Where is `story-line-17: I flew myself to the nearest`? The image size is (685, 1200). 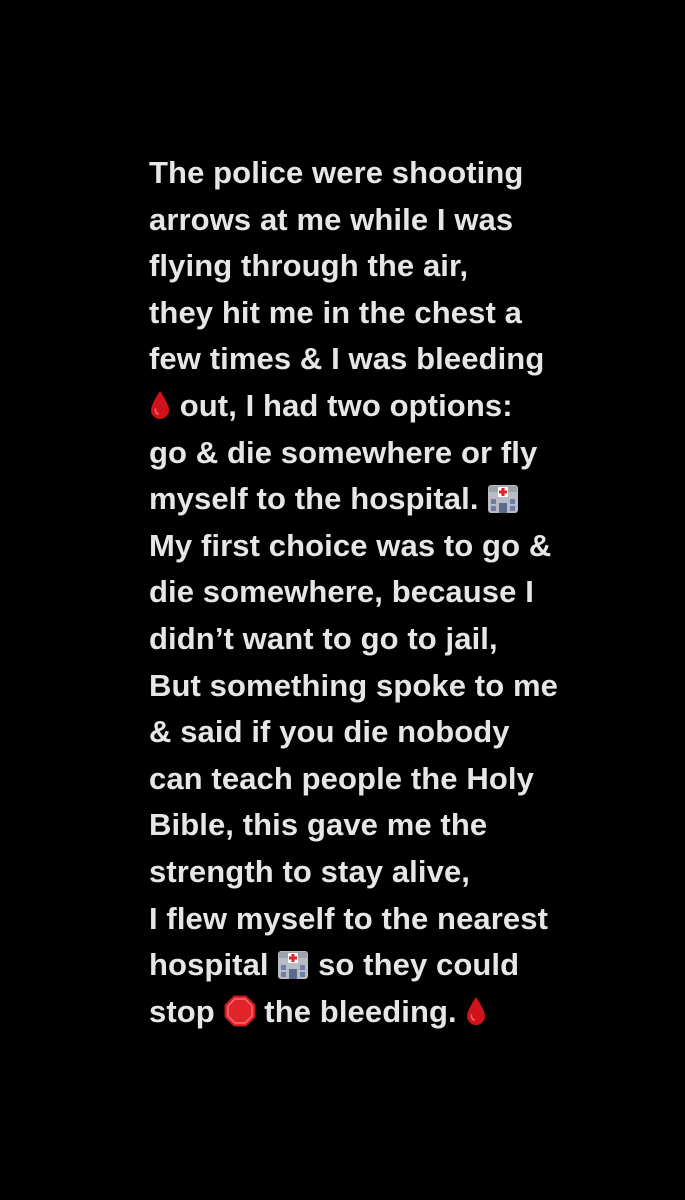
story-line-17: I flew myself to the nearest is located at coordinates (349, 918).